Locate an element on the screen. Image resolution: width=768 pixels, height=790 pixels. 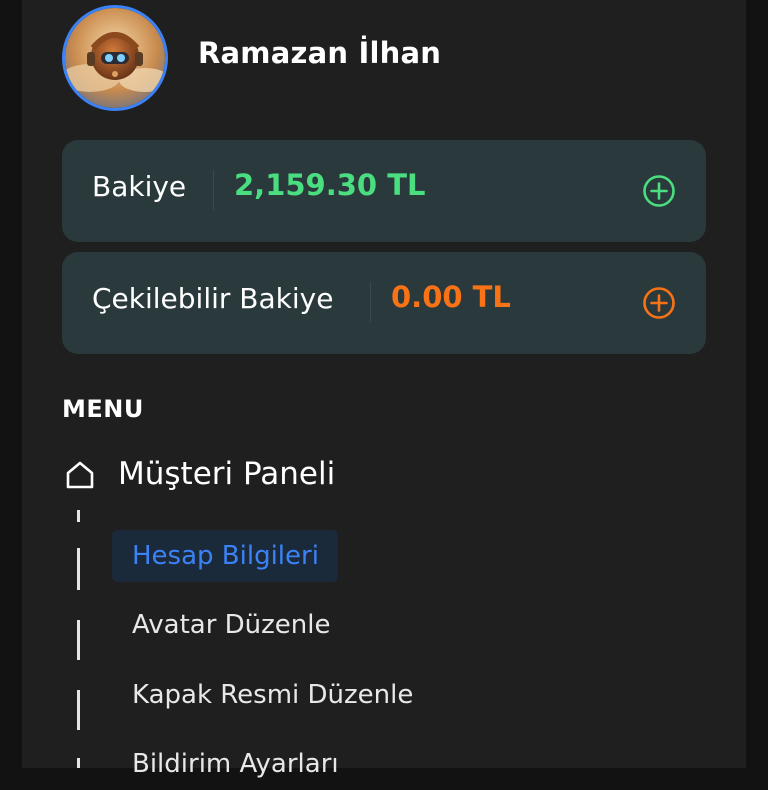
menu-item-avatar-duzenle: Avatar Düzenle is located at coordinates (231, 625).